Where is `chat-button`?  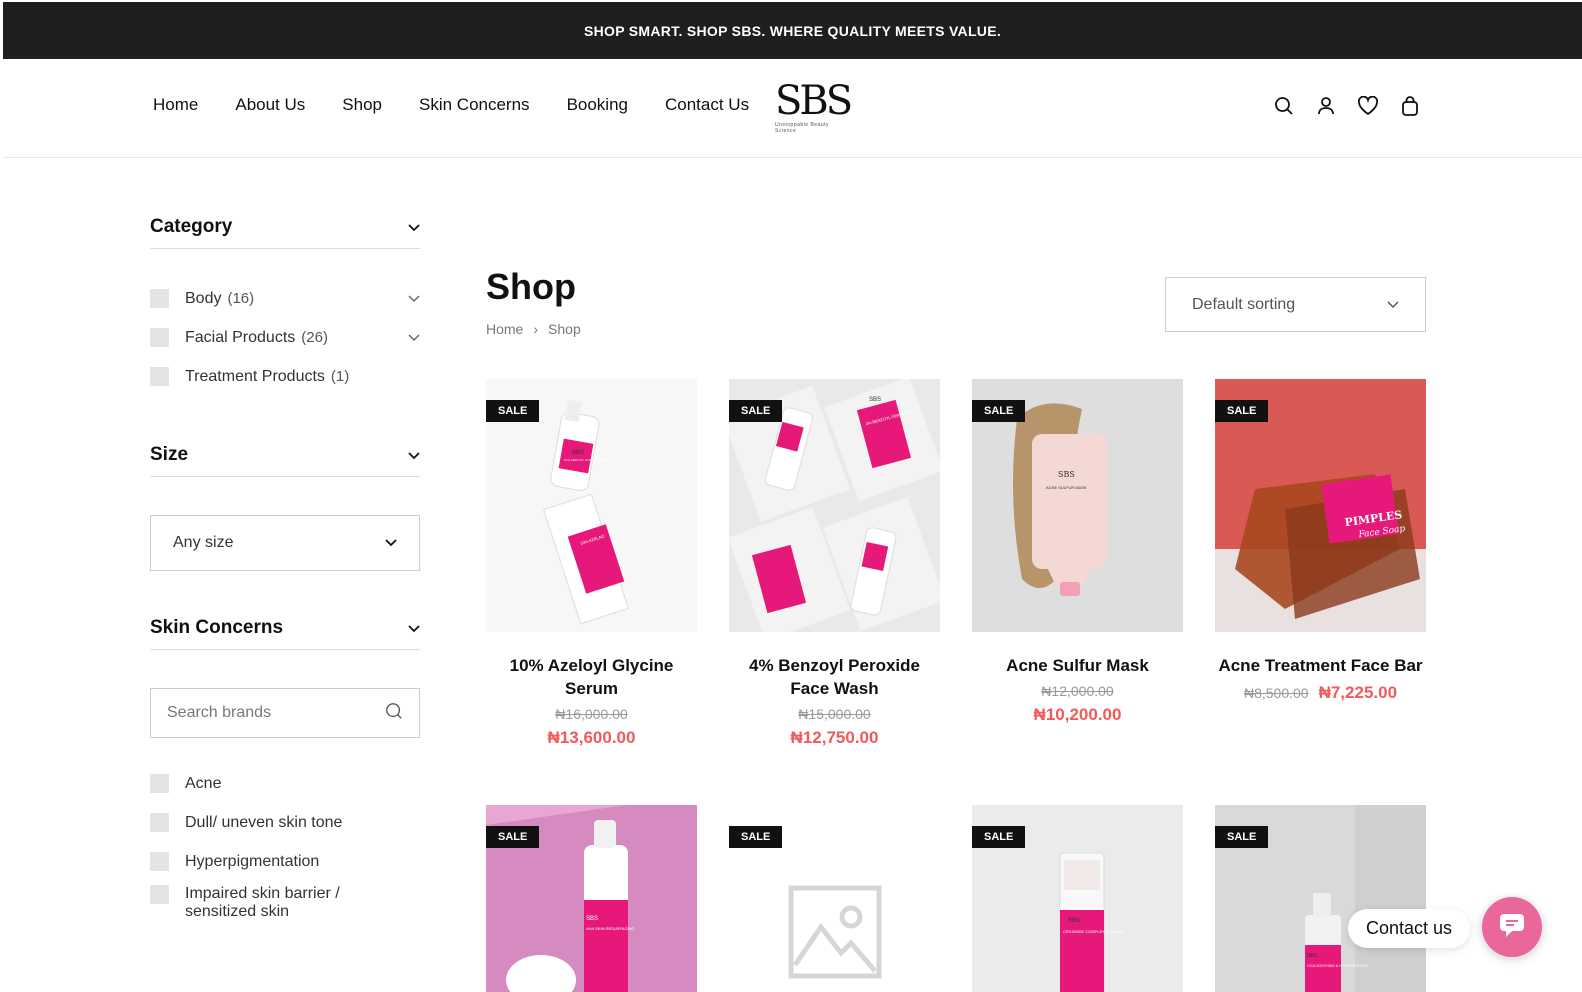 chat-button is located at coordinates (1512, 927).